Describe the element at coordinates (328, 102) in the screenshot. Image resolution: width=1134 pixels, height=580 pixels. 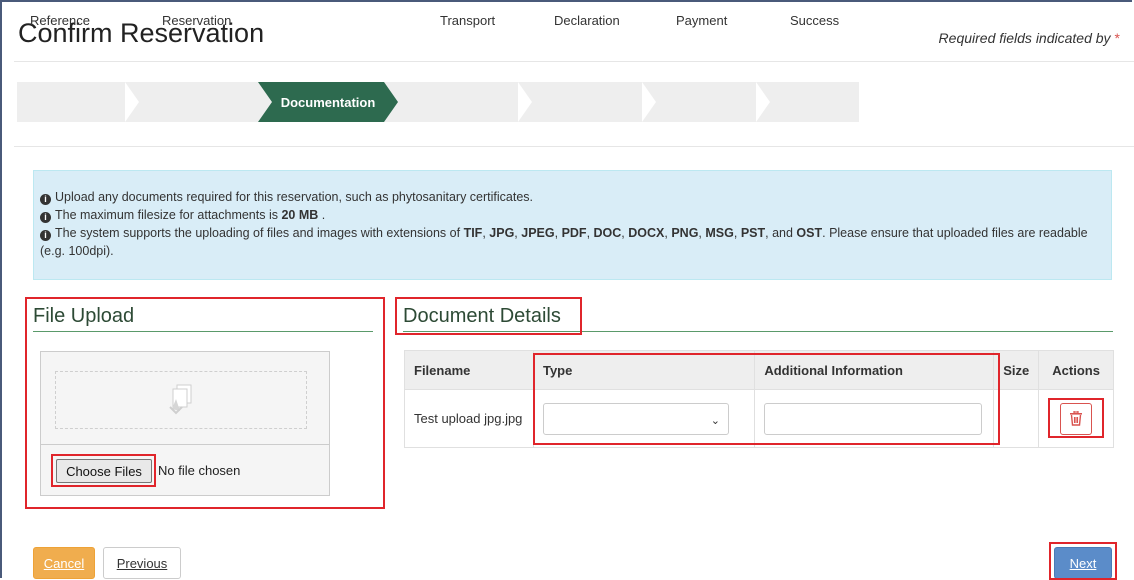
I see `step-documentation: Documentation` at that location.